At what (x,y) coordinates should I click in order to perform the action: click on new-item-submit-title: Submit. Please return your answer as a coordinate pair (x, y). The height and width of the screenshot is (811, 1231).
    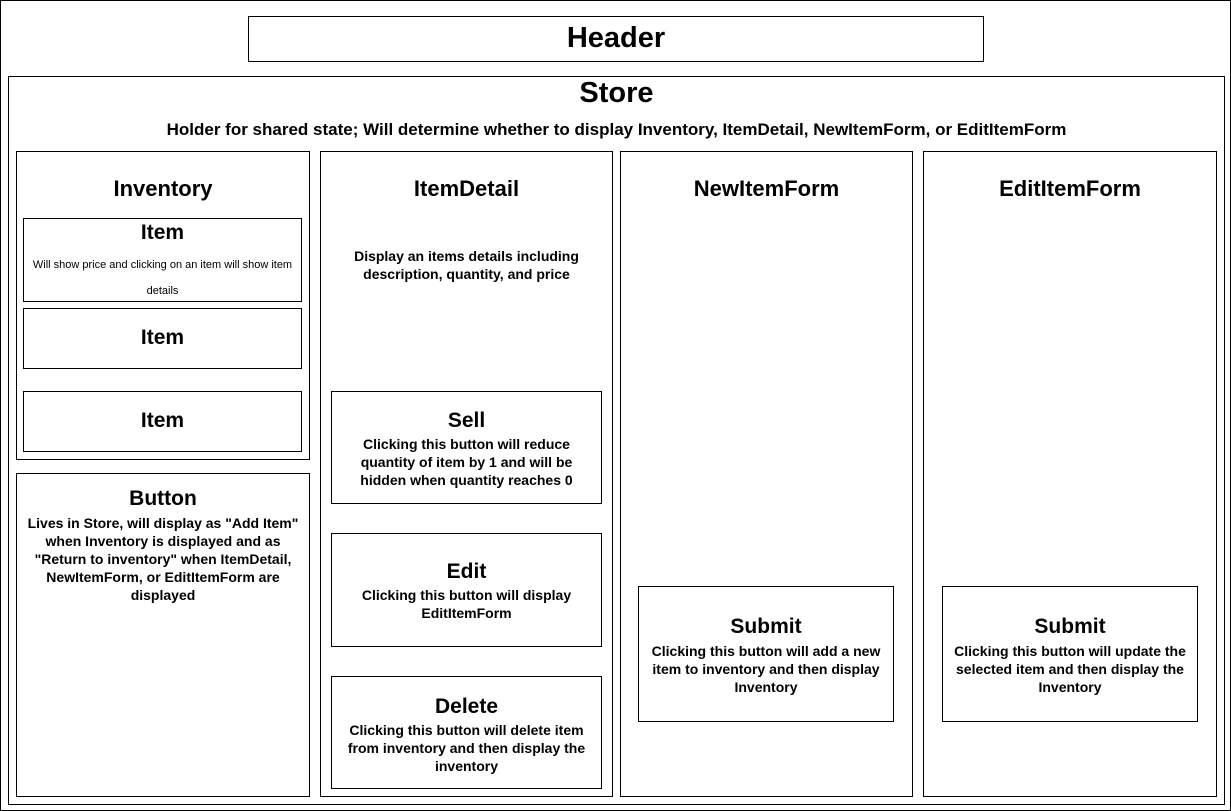
    Looking at the image, I should click on (766, 626).